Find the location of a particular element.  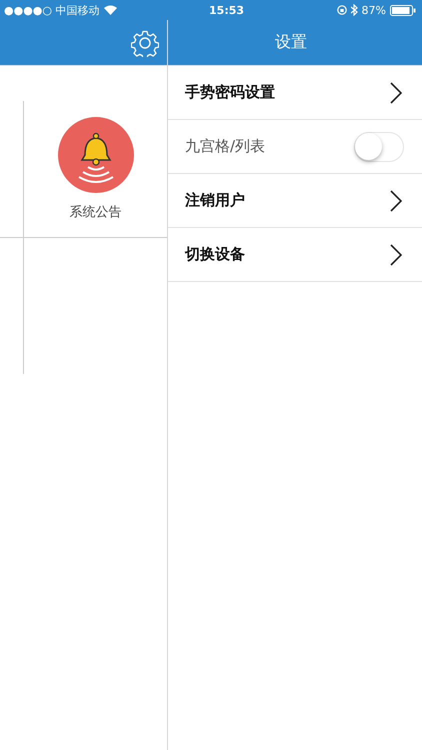

grid-tile: 系统公告 is located at coordinates (95, 169).